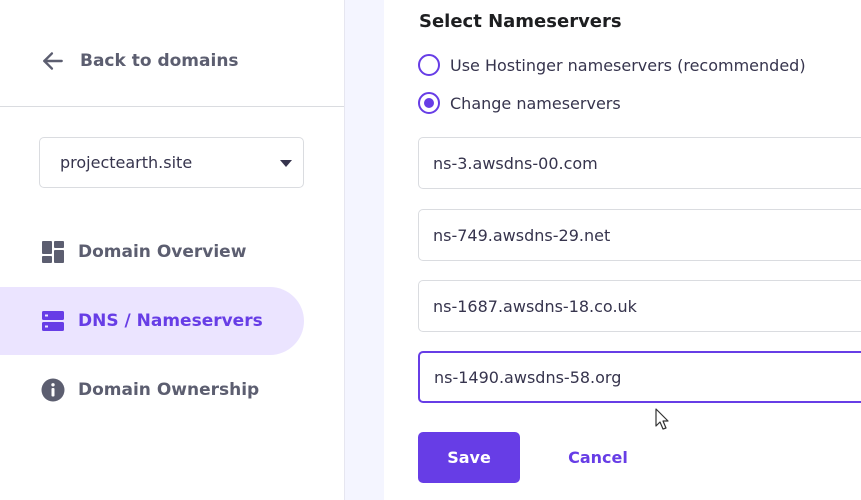 Image resolution: width=861 pixels, height=500 pixels. Describe the element at coordinates (53, 321) in the screenshot. I see `server-icon` at that location.